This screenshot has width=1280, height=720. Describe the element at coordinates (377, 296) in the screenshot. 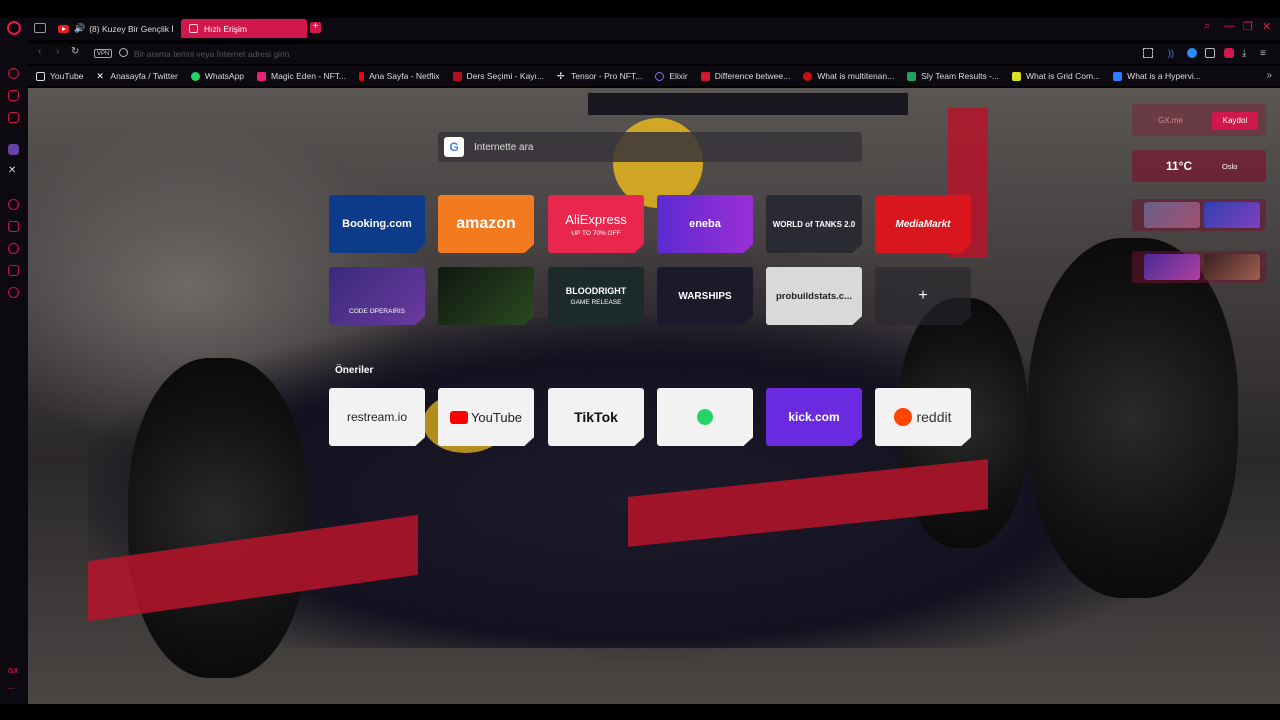

I see `speed-dial-promo-code: CODE OPERAIRIS` at that location.